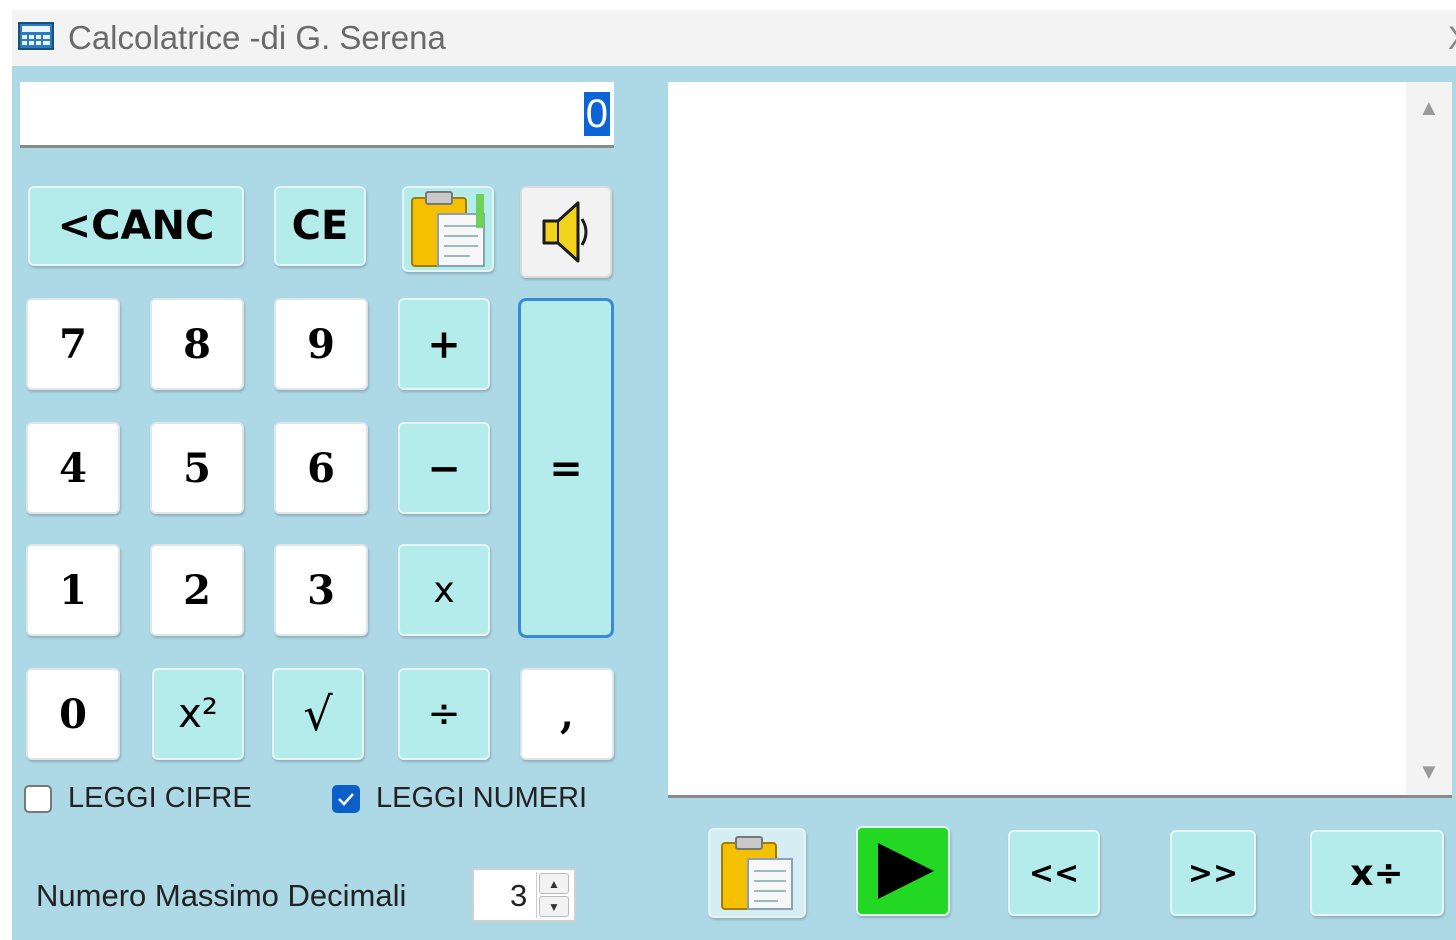  Describe the element at coordinates (1054, 873) in the screenshot. I see `history-back-button: <<` at that location.